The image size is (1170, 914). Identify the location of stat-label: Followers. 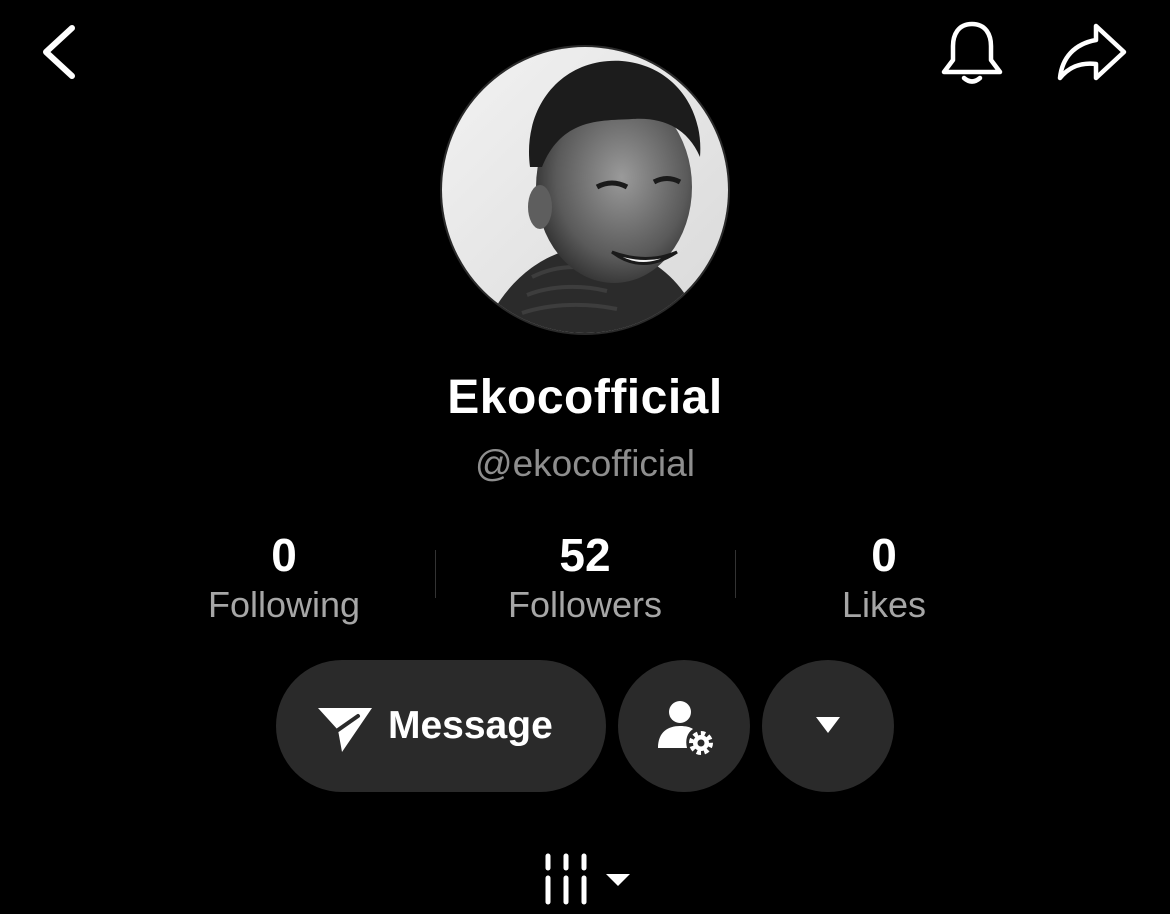
(585, 604).